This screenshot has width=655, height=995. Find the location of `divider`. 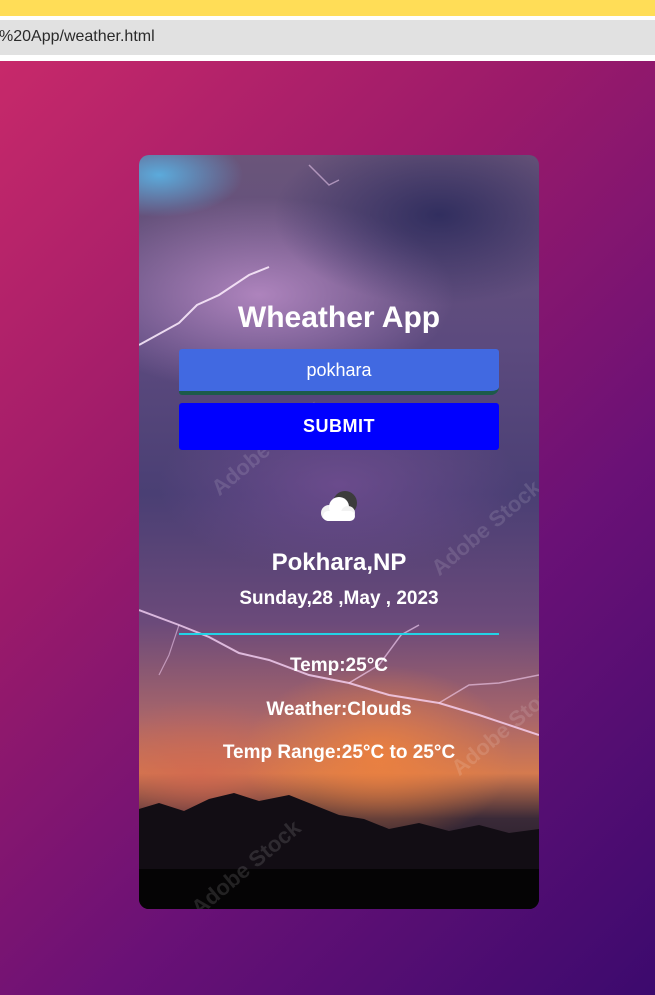

divider is located at coordinates (339, 634).